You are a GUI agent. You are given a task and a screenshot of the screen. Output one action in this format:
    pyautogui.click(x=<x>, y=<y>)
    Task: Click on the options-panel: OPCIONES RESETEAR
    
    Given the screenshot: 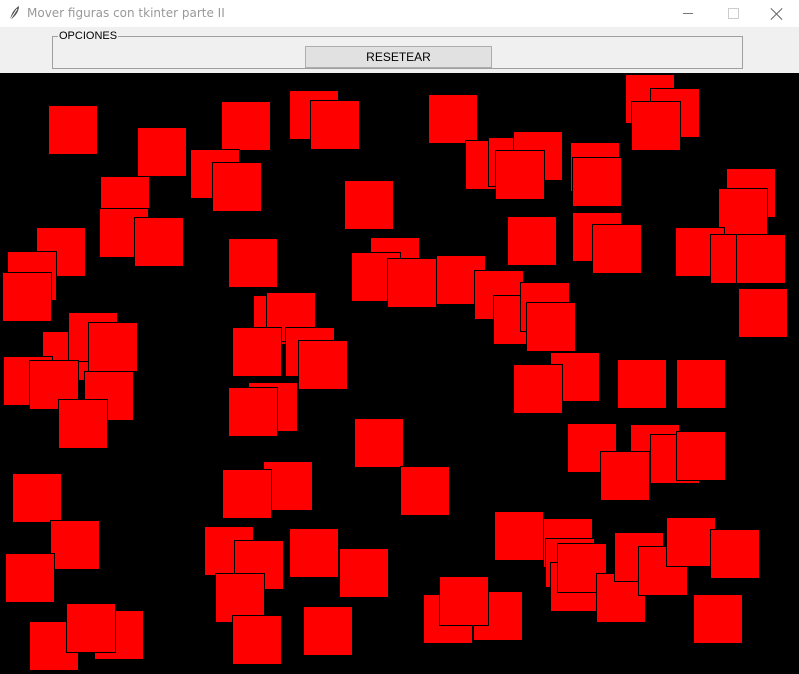 What is the action you would take?
    pyautogui.click(x=399, y=50)
    